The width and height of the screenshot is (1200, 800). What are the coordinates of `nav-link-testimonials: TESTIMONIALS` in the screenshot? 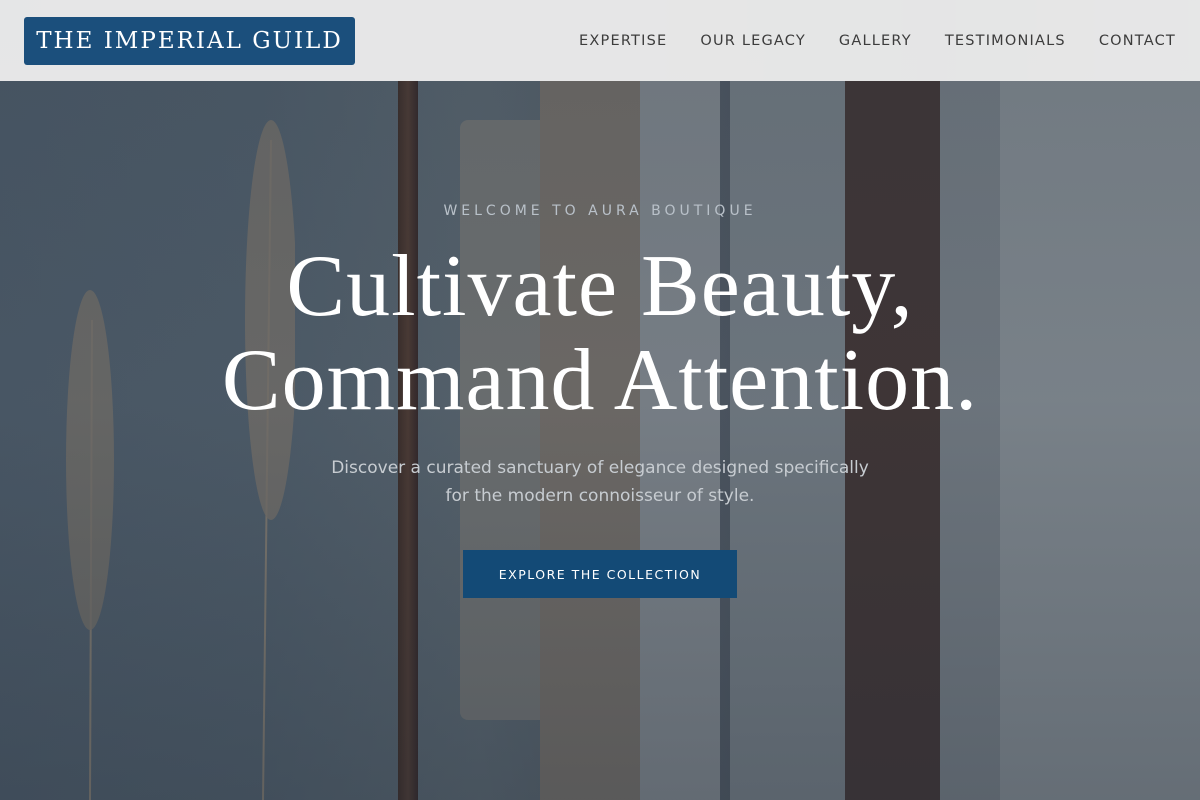 It's located at (1005, 41).